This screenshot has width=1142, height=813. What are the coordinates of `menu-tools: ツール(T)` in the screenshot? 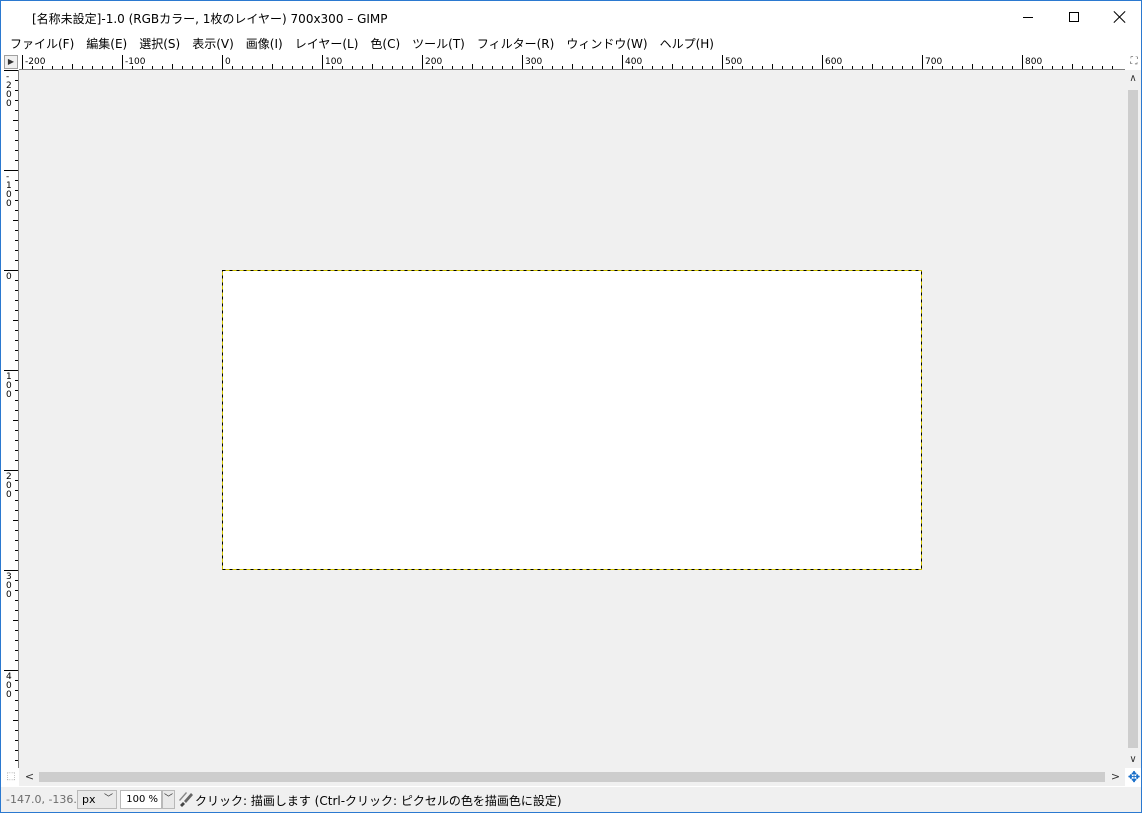 It's located at (438, 43).